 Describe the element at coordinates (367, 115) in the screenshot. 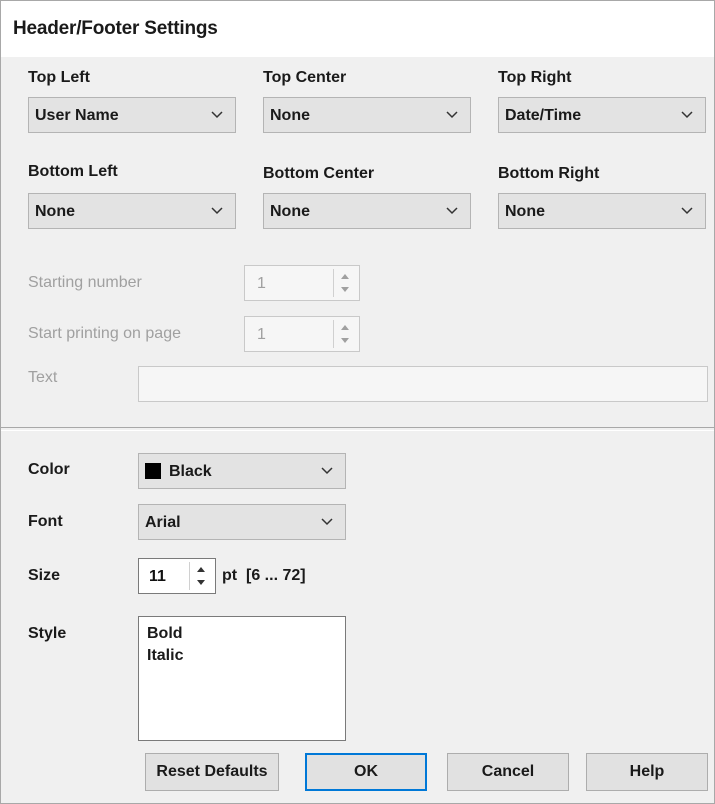

I see `top-center-select: None` at that location.